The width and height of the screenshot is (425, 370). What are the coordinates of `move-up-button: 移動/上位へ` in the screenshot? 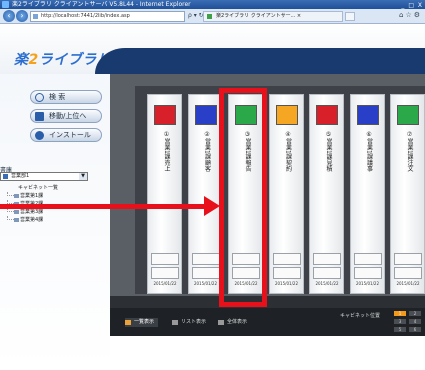 It's located at (66, 116).